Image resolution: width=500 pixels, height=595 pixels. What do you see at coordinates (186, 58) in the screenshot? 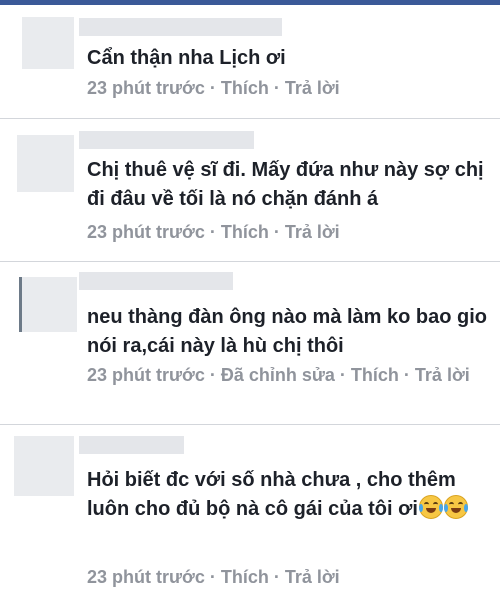
I see `comment-text: Cẩn thận nha Lịch ơi` at bounding box center [186, 58].